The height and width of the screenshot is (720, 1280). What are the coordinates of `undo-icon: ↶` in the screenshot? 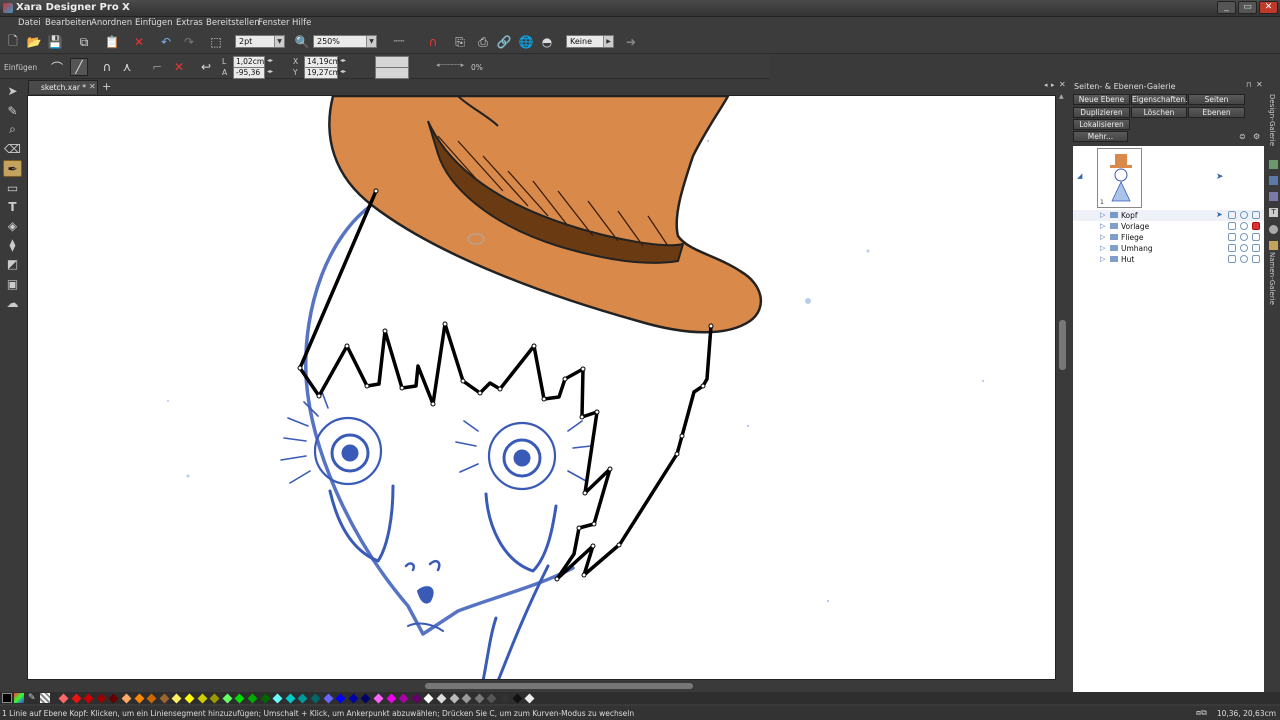 It's located at (166, 42).